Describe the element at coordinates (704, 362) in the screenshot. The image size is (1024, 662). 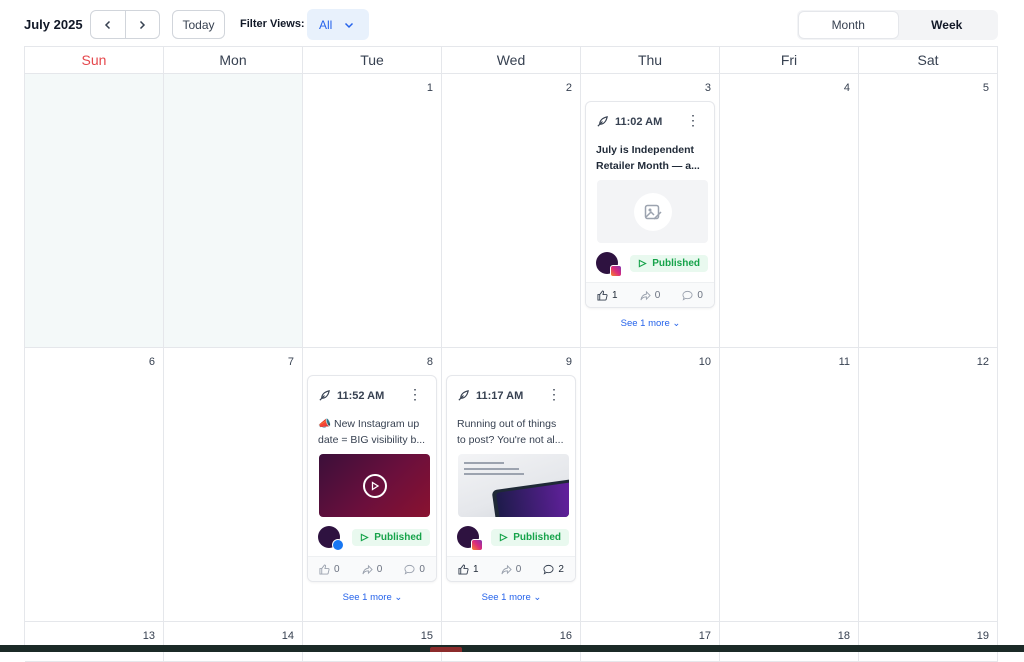
I see `day-number: 10` at that location.